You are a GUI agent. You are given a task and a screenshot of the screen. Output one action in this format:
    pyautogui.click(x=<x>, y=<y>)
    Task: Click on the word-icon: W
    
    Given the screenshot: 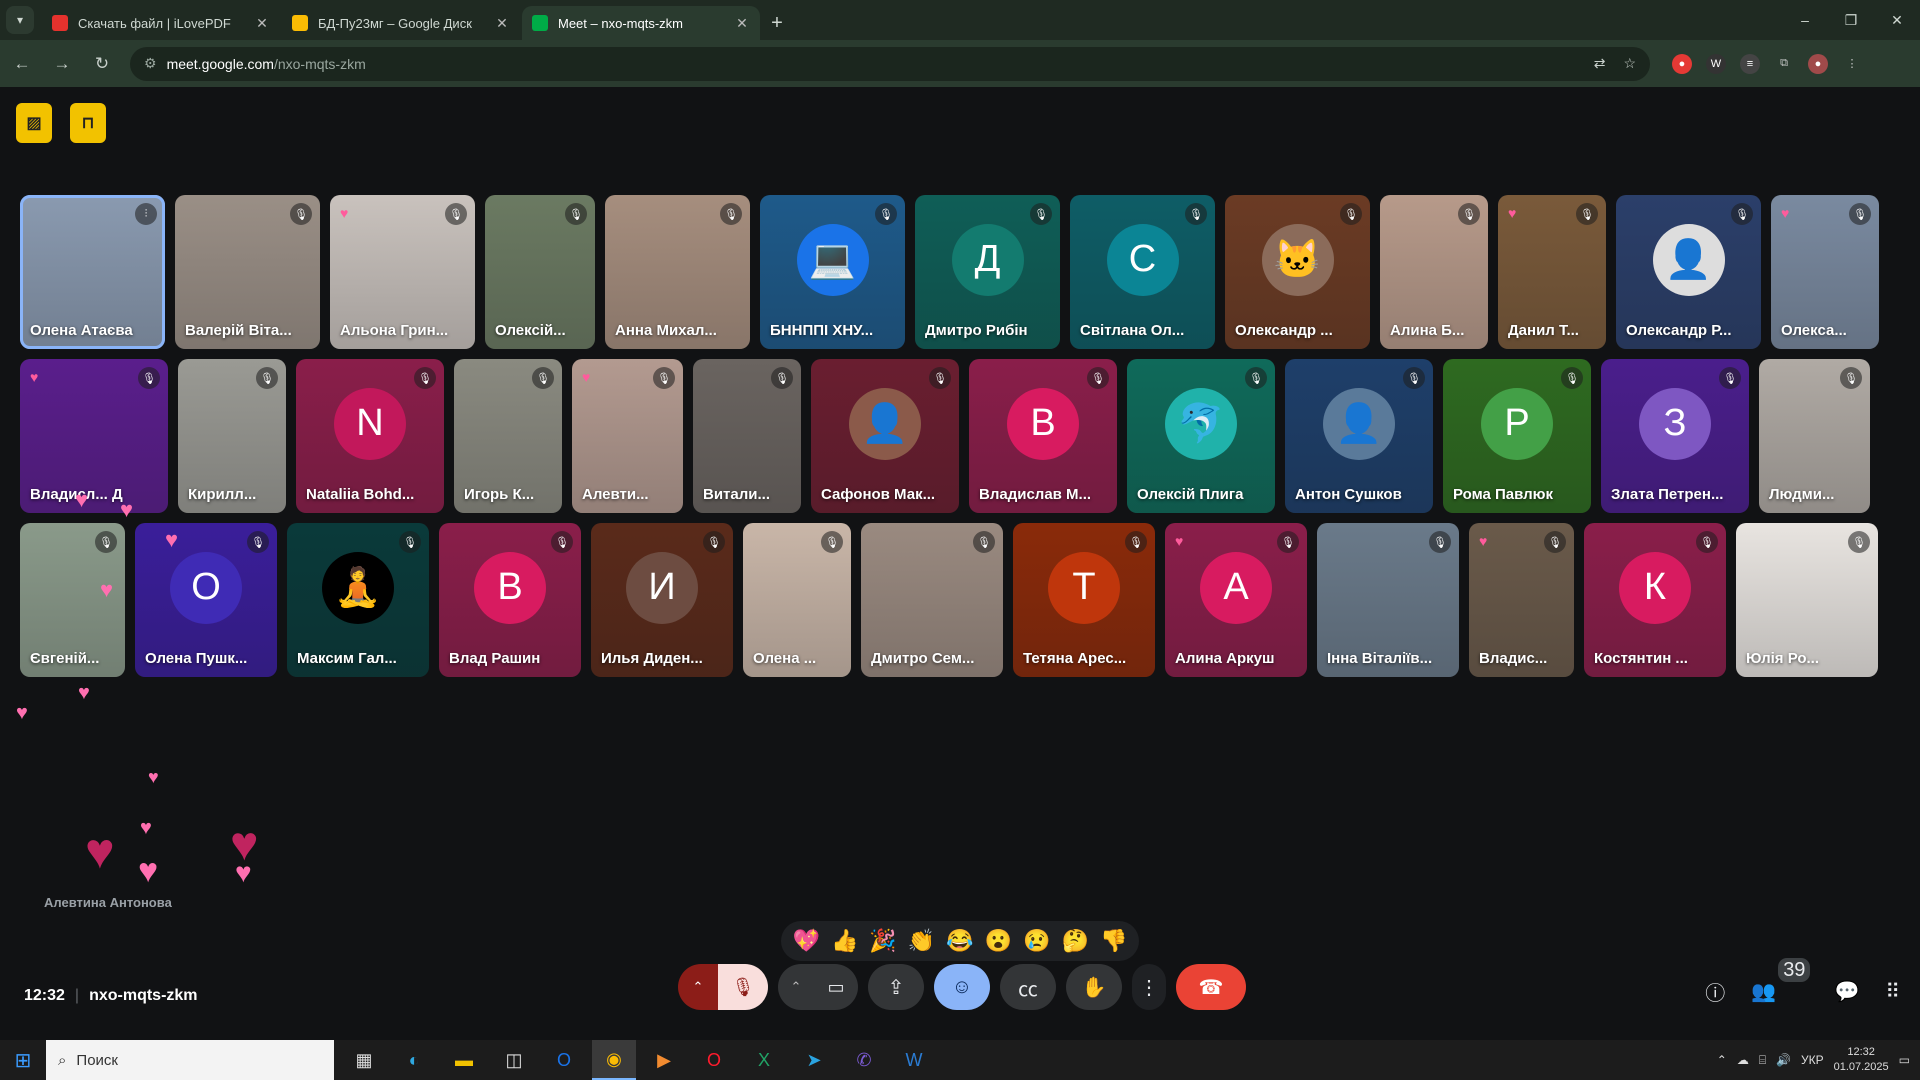 What is the action you would take?
    pyautogui.click(x=914, y=1060)
    